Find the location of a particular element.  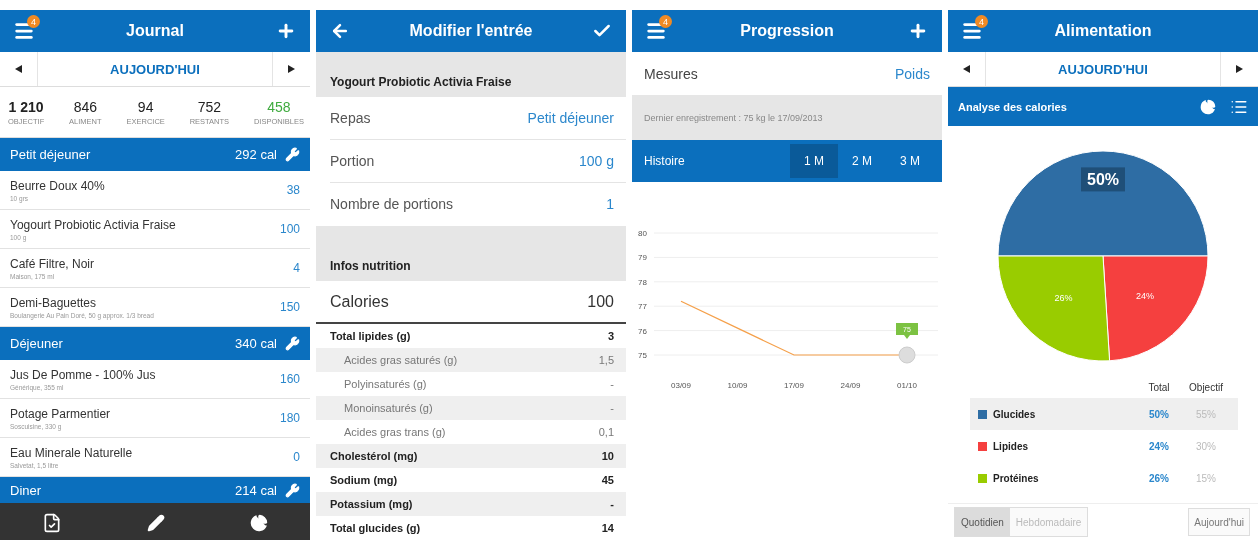

screen-title: Progression is located at coordinates (787, 31).